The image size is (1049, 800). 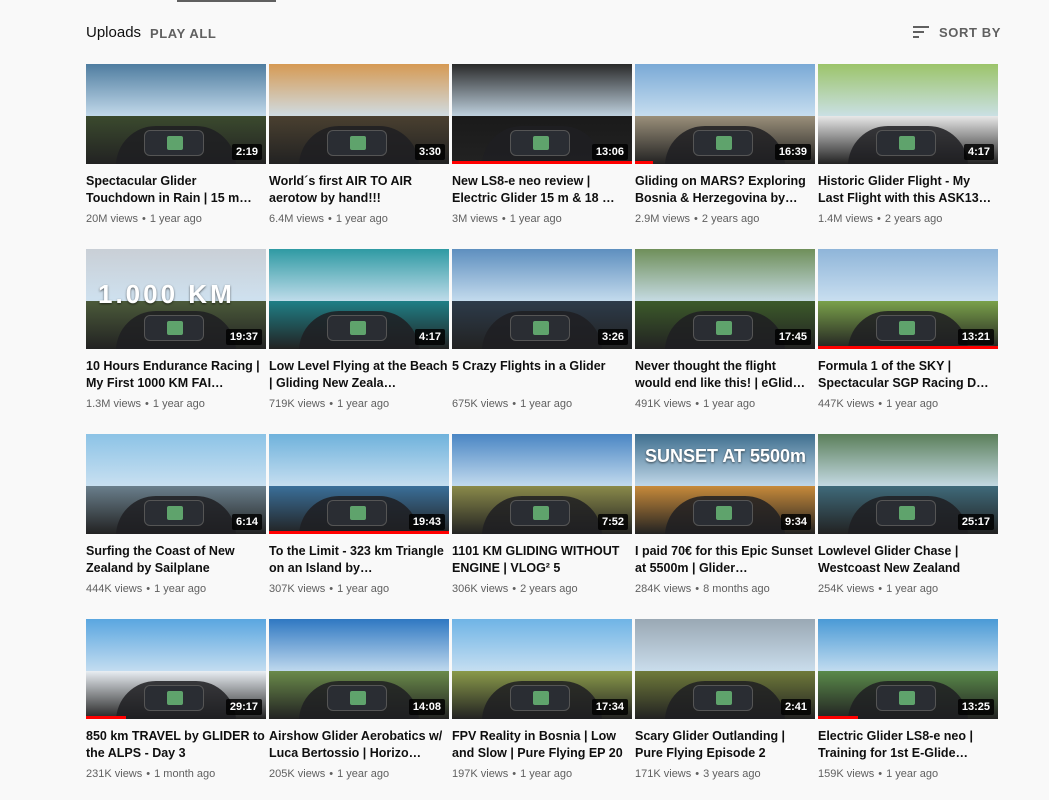 What do you see at coordinates (359, 114) in the screenshot?
I see `video-thumbnail: 3:30` at bounding box center [359, 114].